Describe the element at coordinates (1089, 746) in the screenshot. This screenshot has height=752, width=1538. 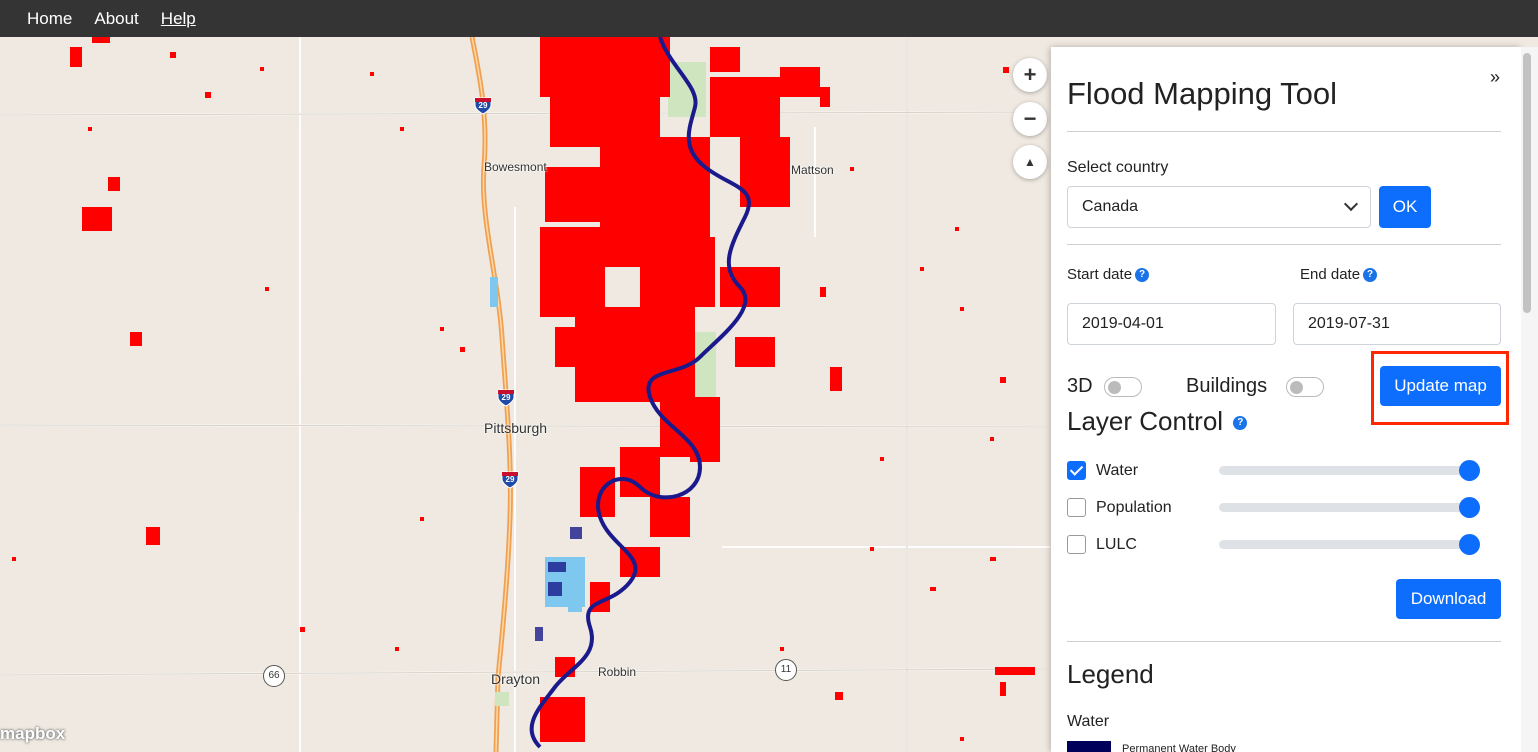
I see `legend-swatch` at that location.